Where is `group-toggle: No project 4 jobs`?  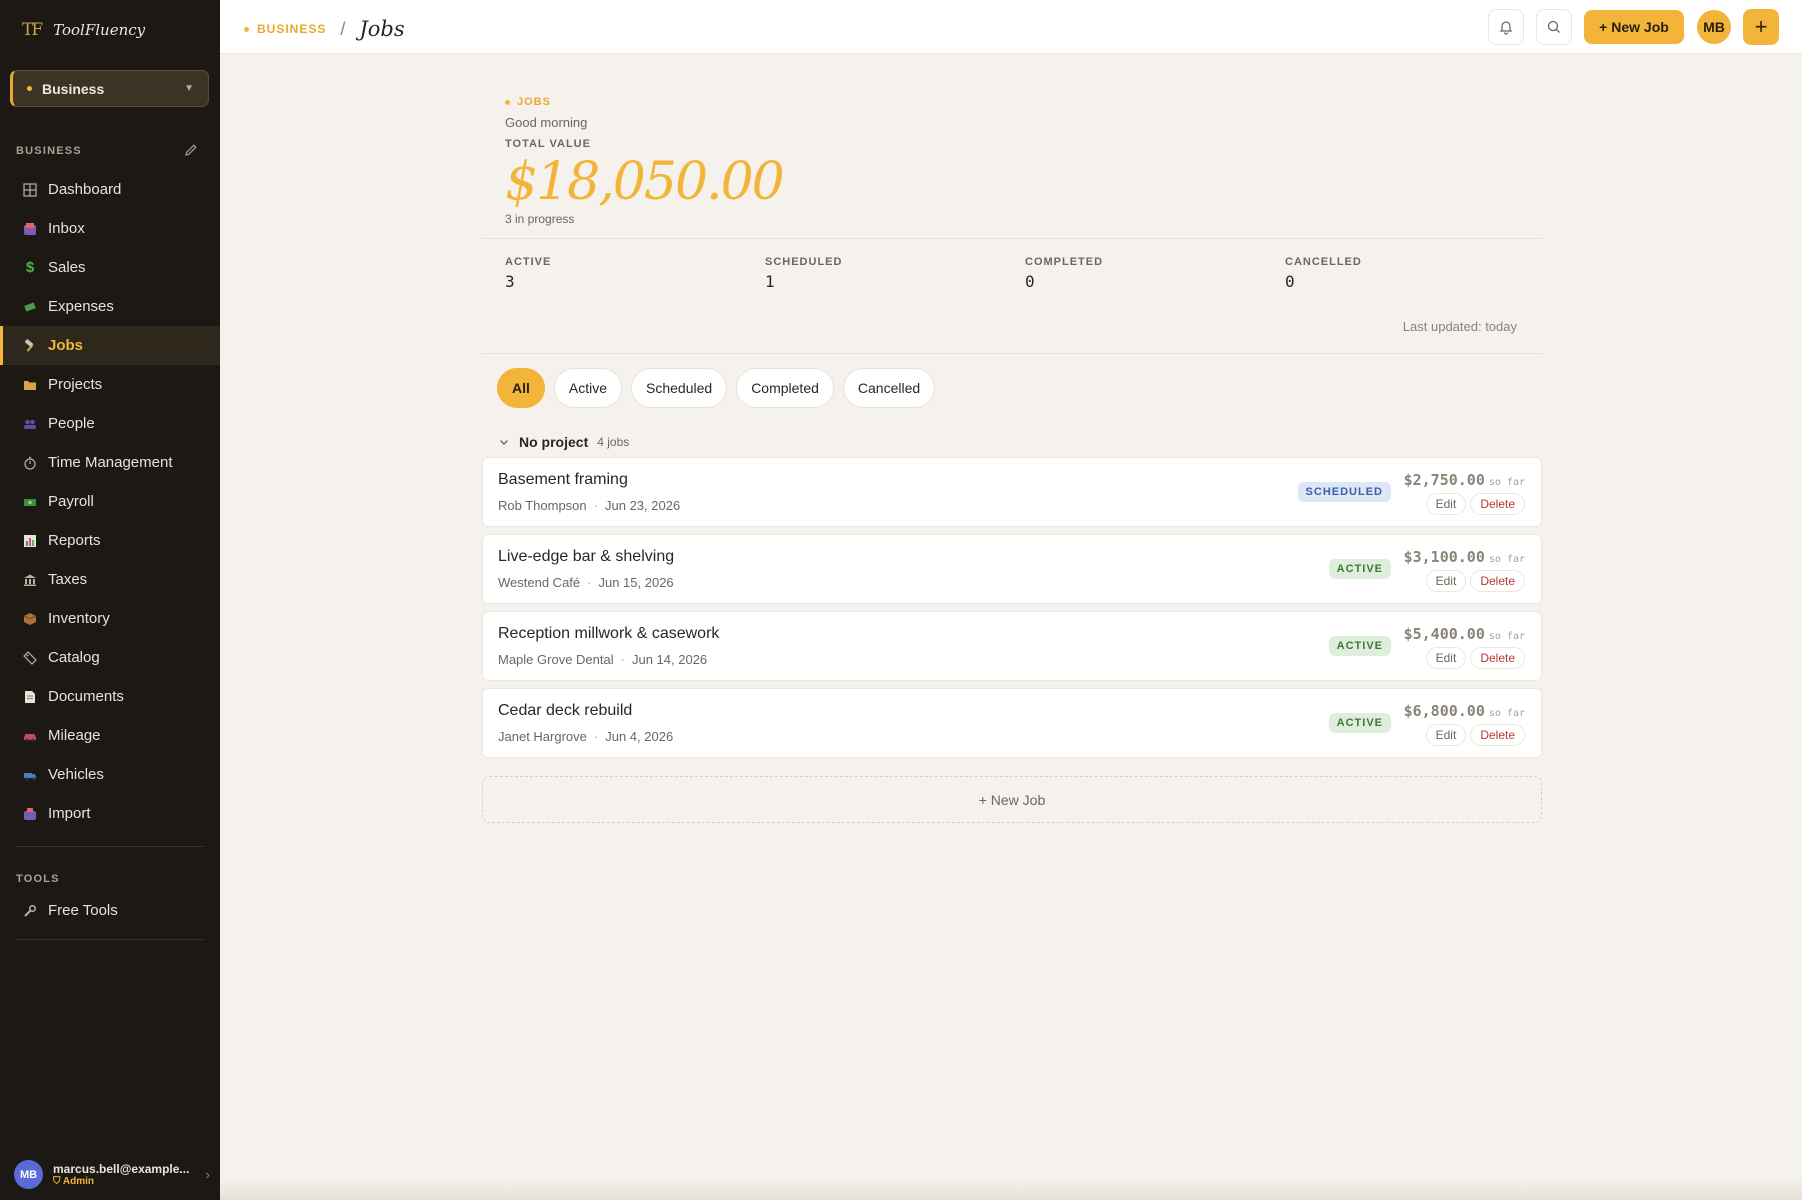 group-toggle: No project 4 jobs is located at coordinates (563, 442).